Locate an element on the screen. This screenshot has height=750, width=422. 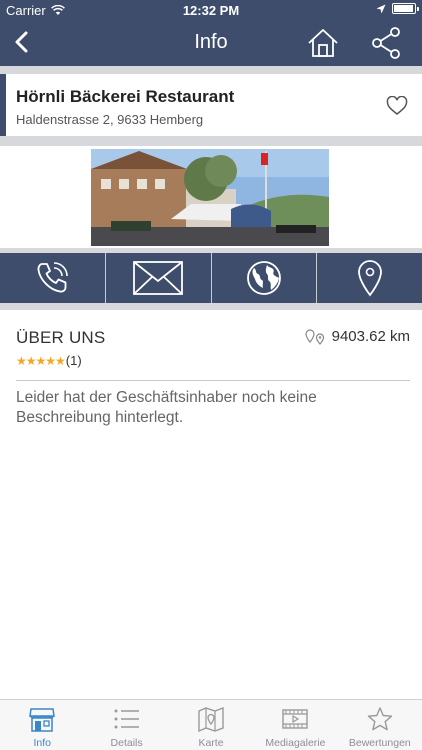
restaurant-photo is located at coordinates (210, 197).